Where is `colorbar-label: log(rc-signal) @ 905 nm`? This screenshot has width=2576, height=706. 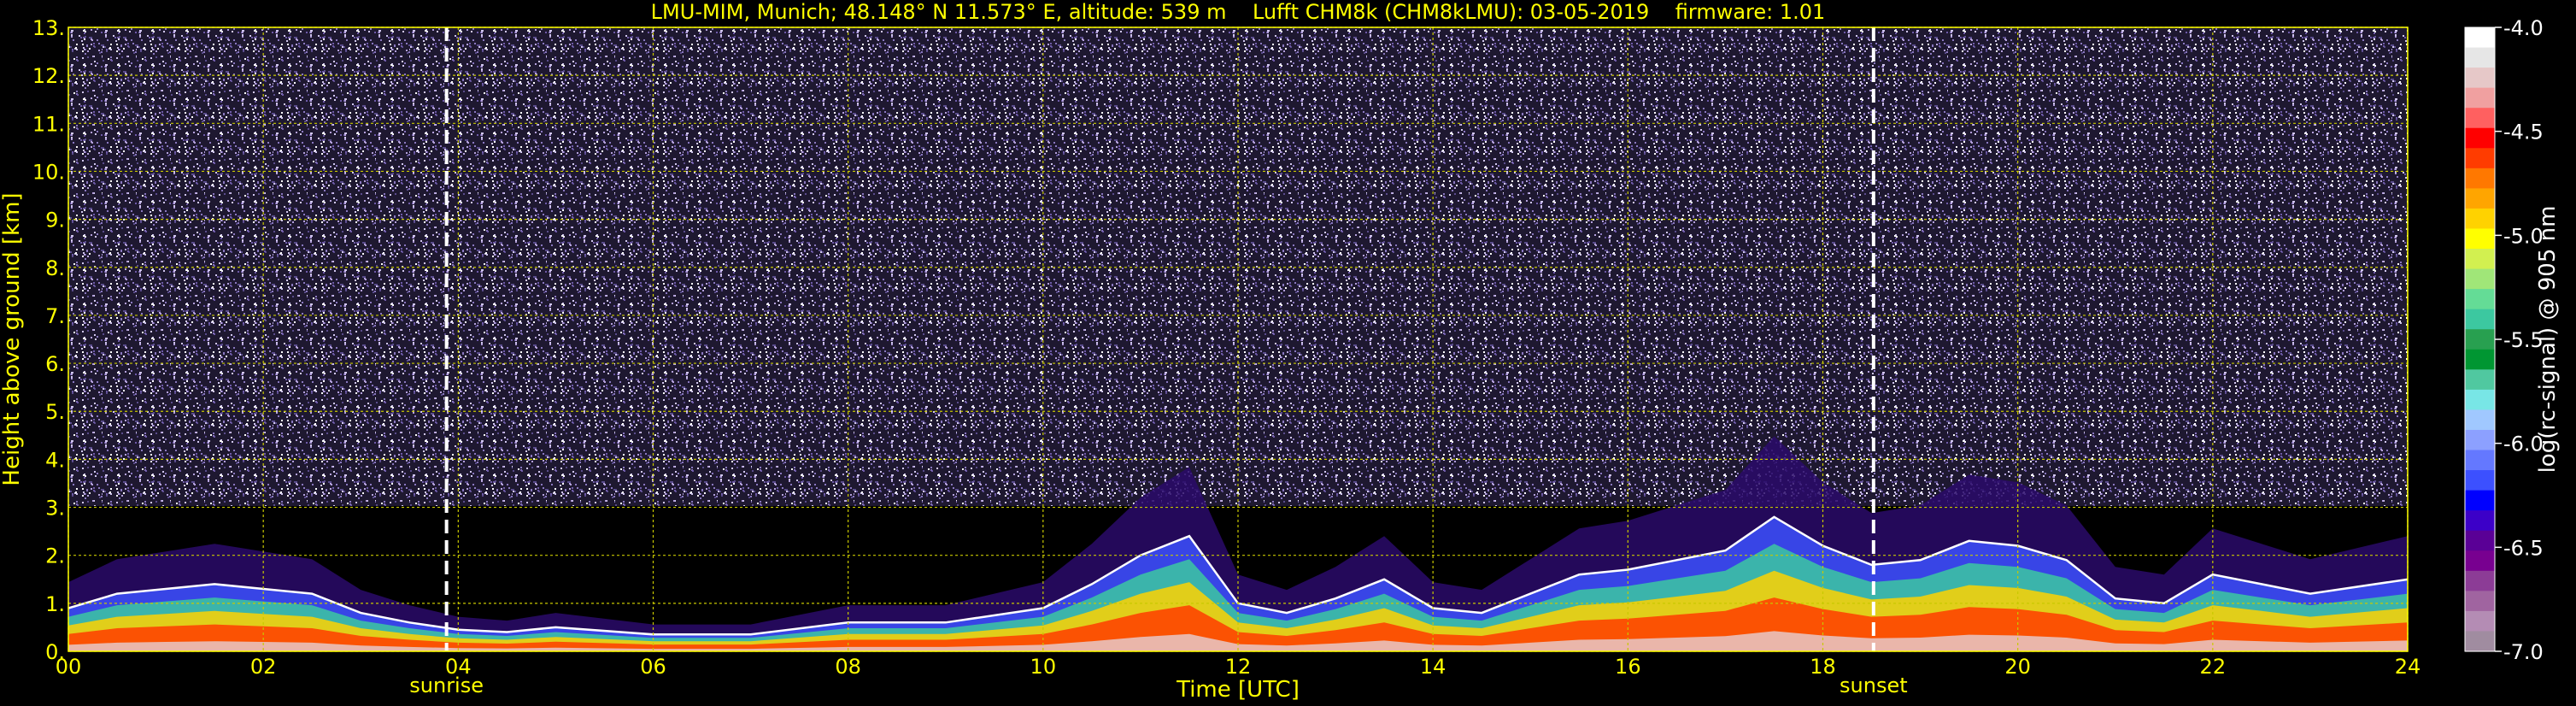 colorbar-label: log(rc-signal) @ 905 nm is located at coordinates (2548, 340).